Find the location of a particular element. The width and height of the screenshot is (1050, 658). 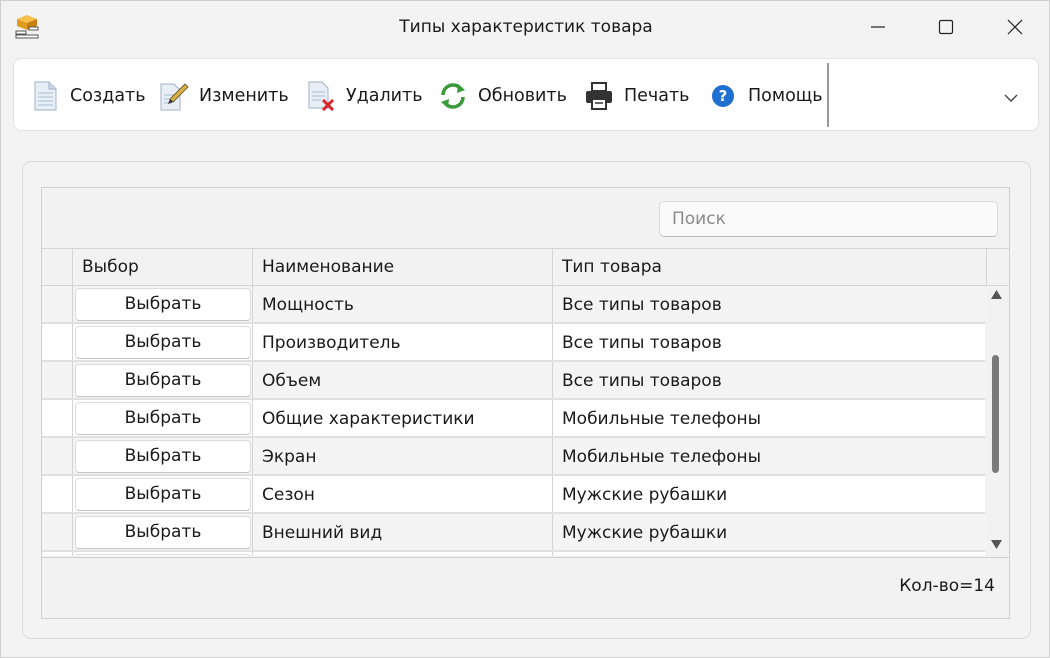

table-row: Выбрать Внешний вид Мужские рубашки is located at coordinates (513, 533).